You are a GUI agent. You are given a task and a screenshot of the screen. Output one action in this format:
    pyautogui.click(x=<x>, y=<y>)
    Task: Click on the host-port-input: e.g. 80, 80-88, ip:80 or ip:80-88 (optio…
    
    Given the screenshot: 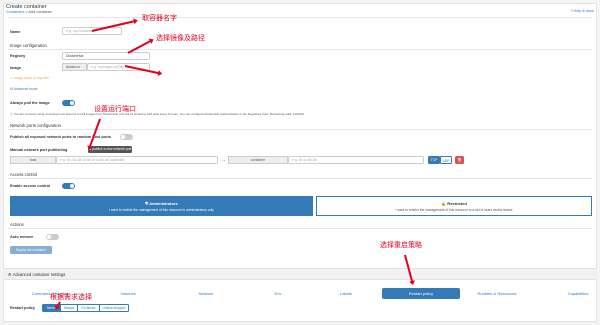 What is the action you would take?
    pyautogui.click(x=137, y=160)
    